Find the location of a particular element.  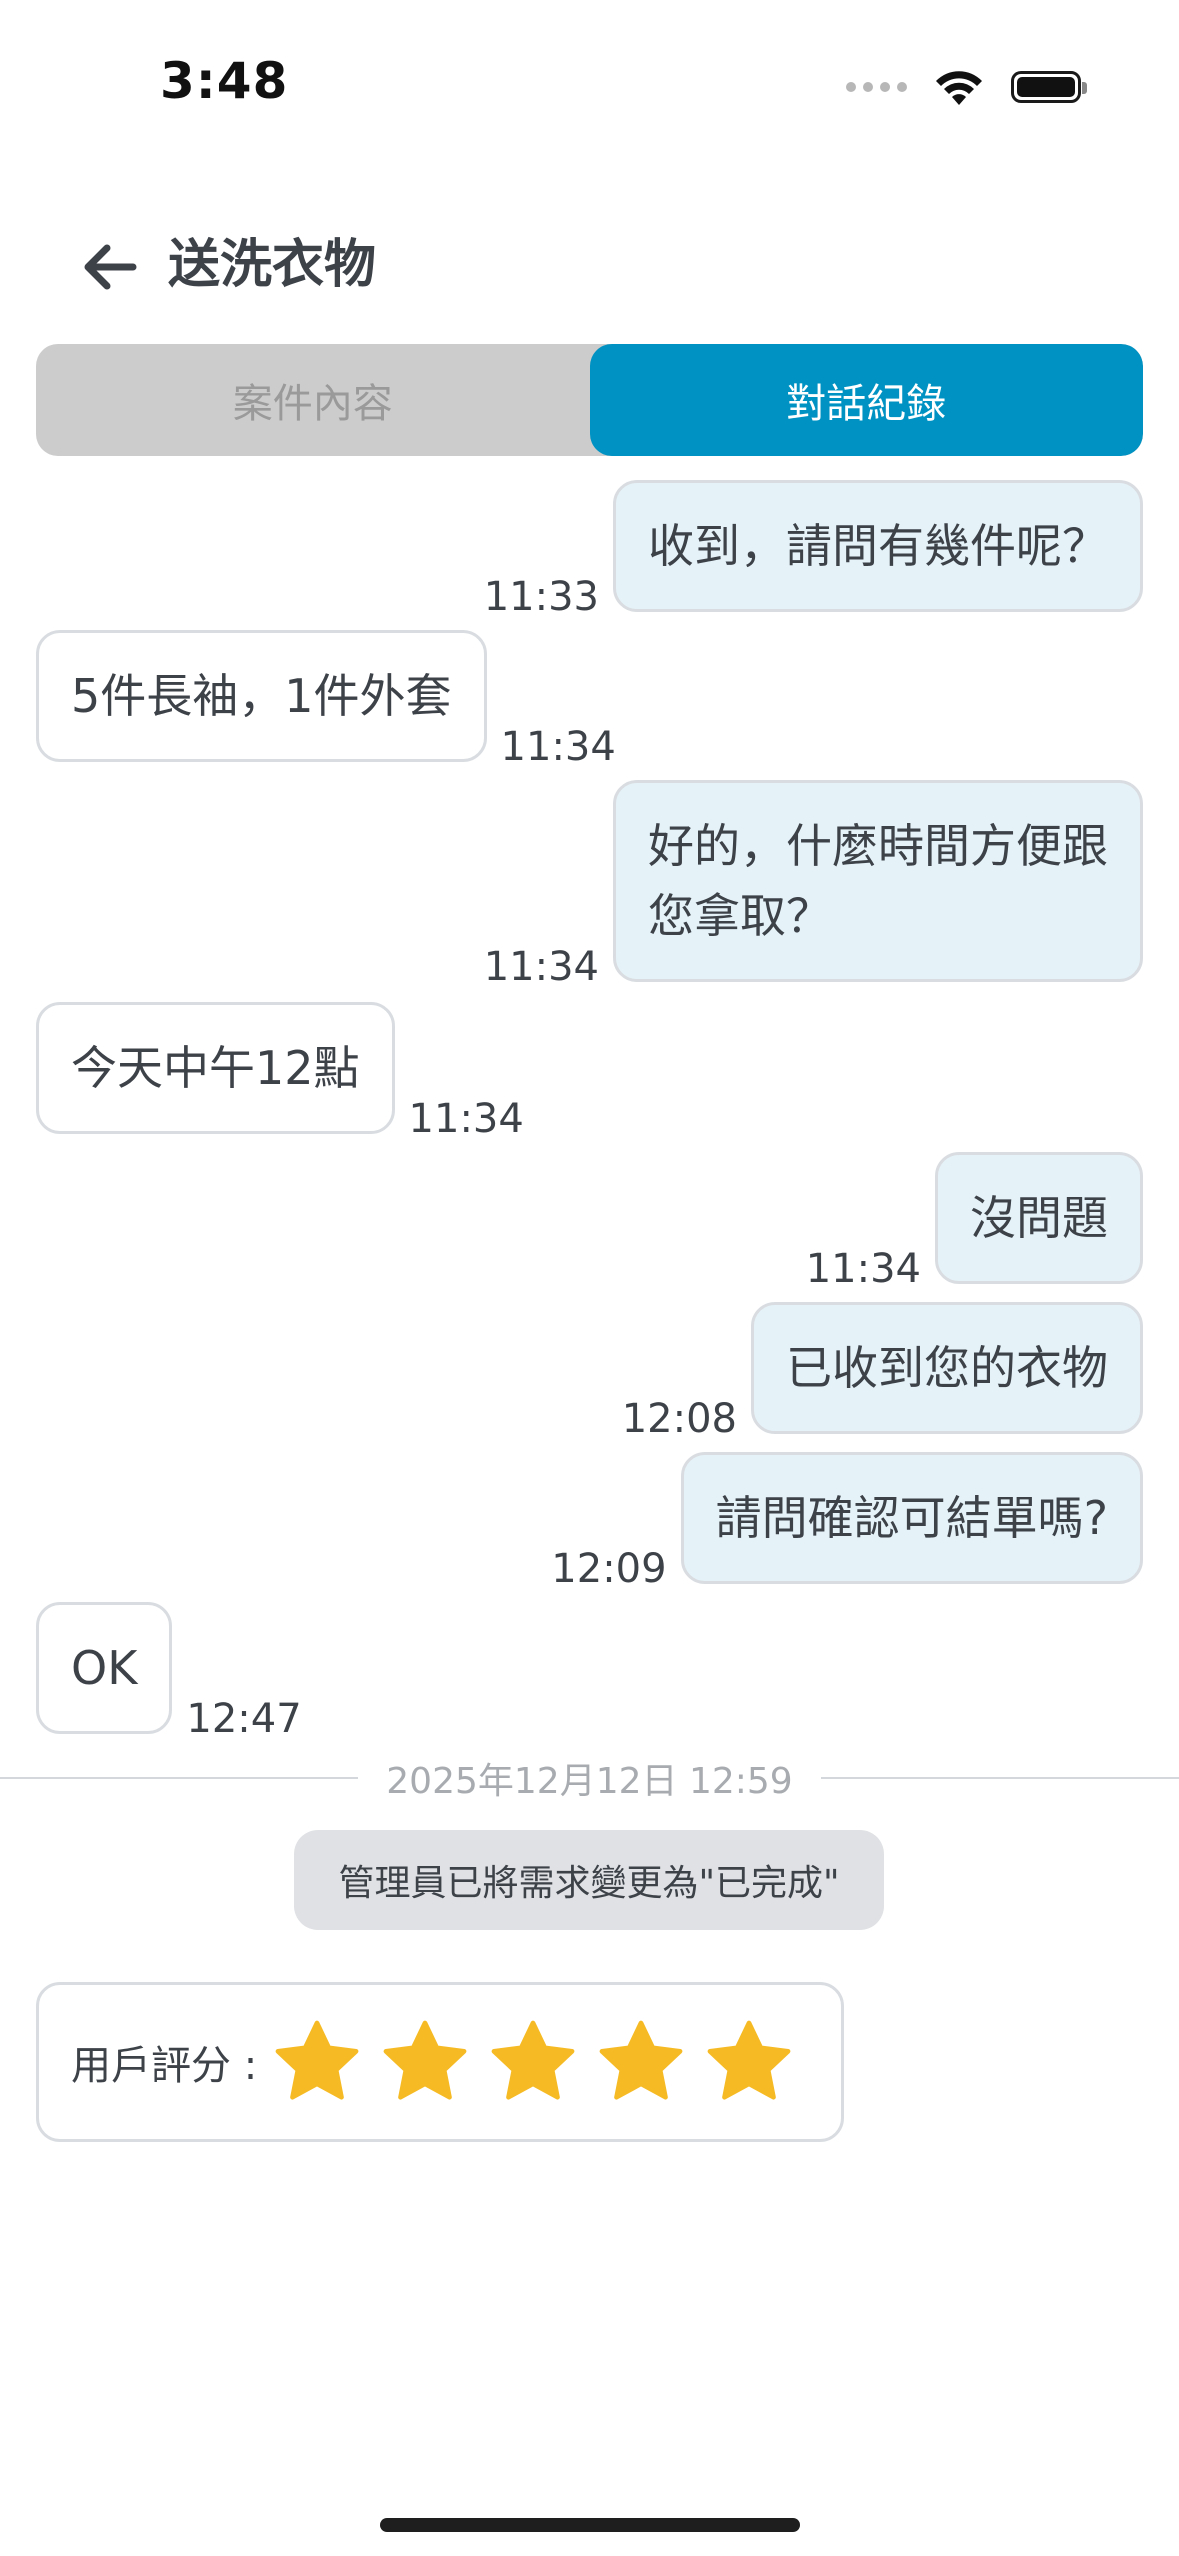

rating-stars is located at coordinates (533, 2062).